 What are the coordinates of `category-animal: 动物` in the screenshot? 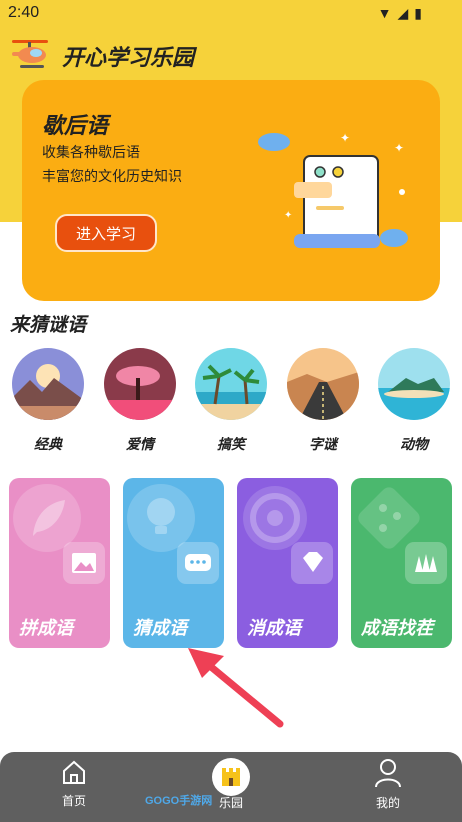 It's located at (414, 401).